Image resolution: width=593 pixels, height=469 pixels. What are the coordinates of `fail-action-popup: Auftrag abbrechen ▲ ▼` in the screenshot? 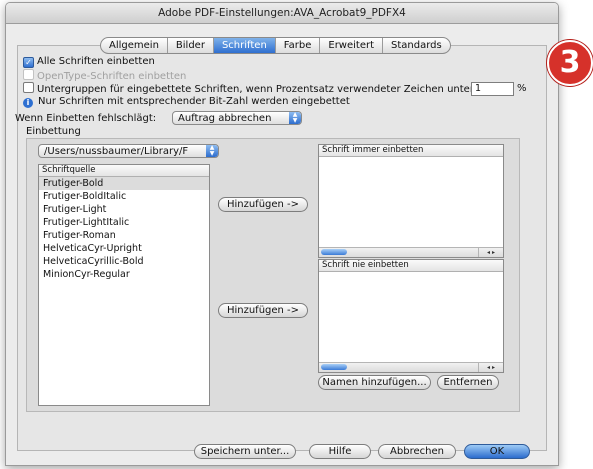 It's located at (237, 118).